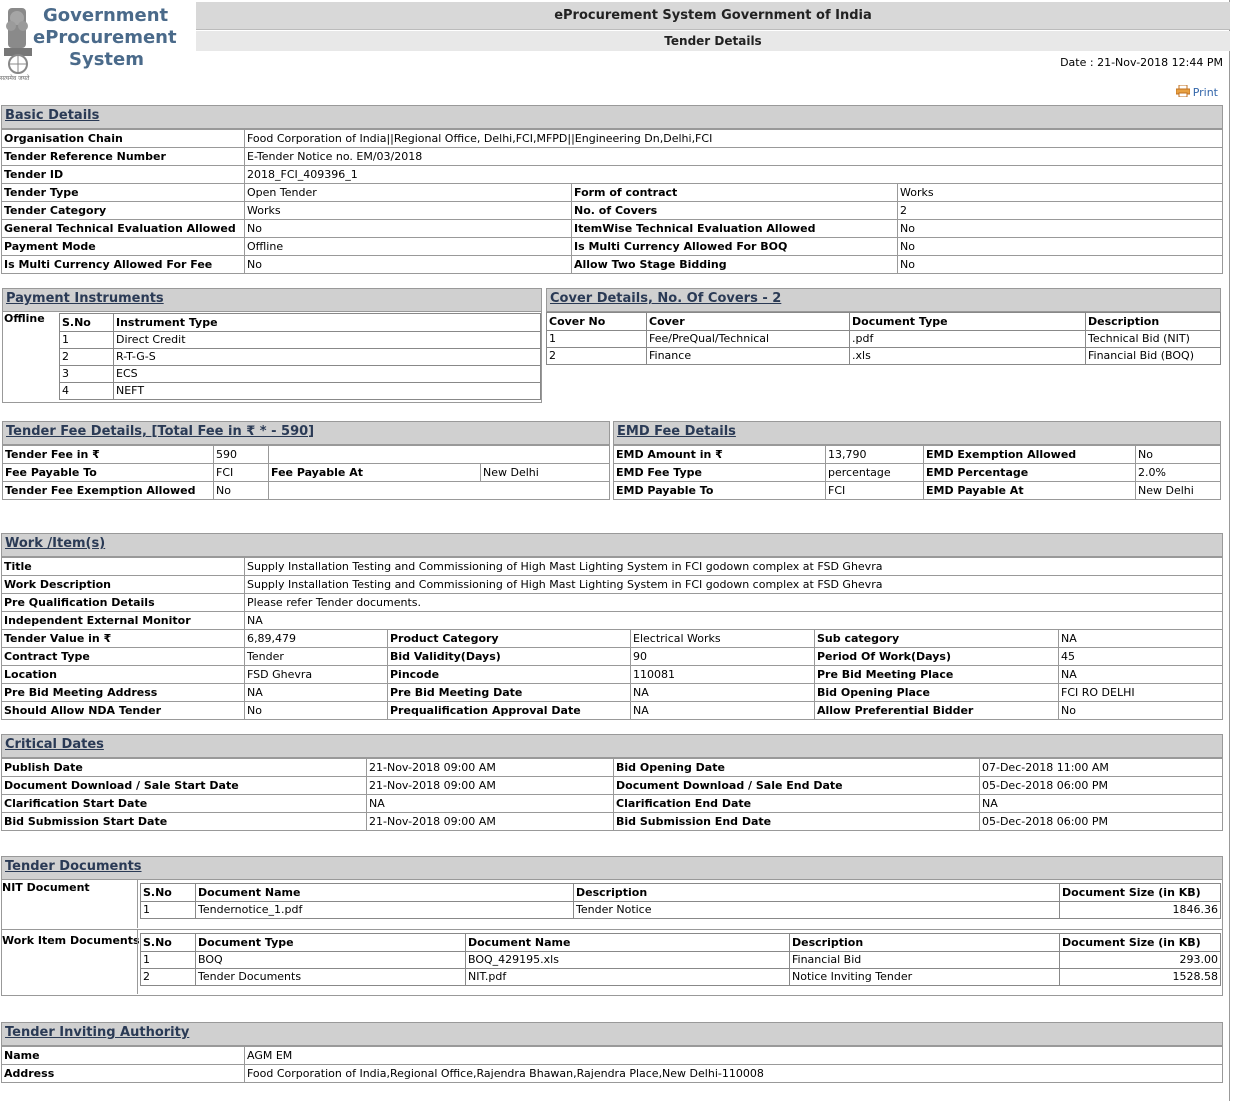 This screenshot has width=1243, height=1101. I want to click on section-title-payment-instruments: Payment Instruments, so click(272, 300).